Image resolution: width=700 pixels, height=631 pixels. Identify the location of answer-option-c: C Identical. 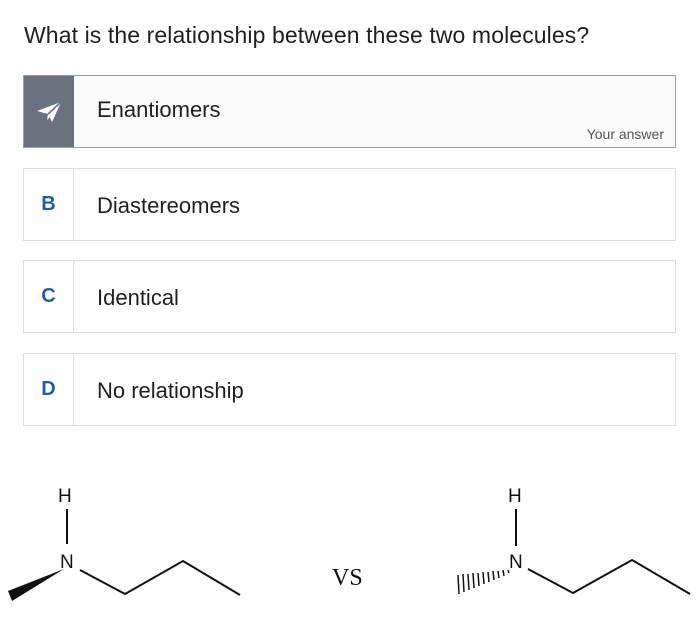
(349, 296).